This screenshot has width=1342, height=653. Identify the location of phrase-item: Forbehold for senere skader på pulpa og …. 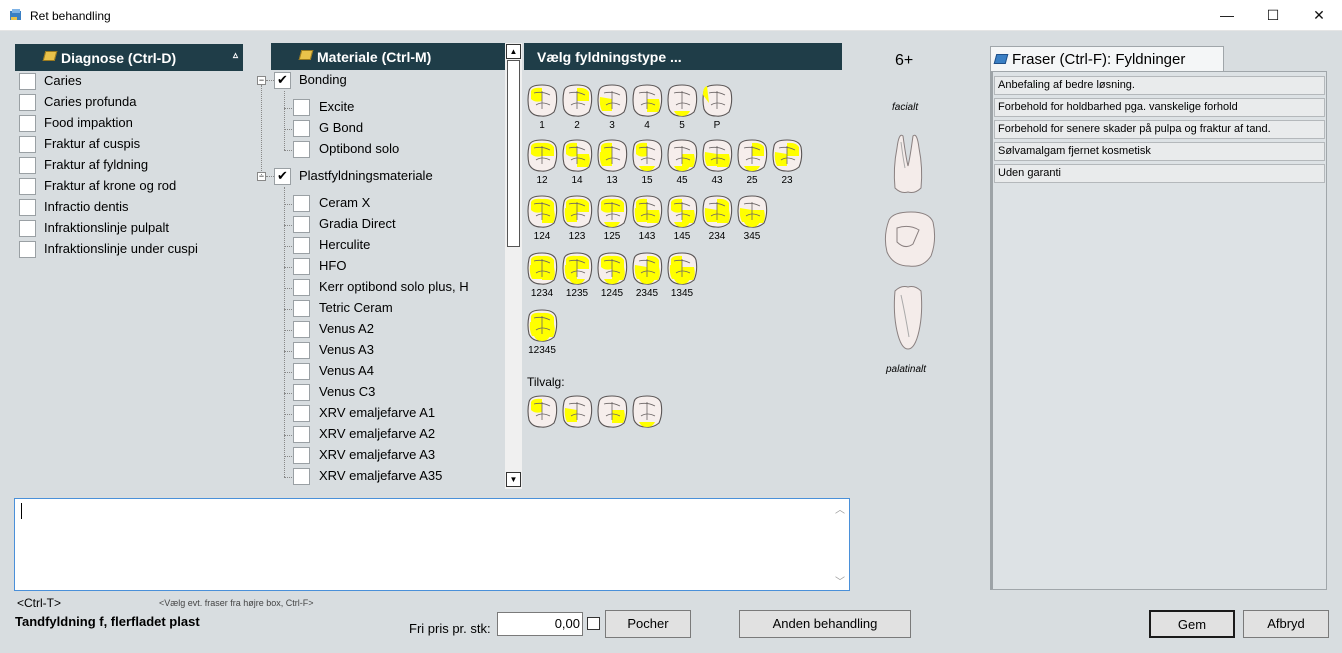
(1159, 129).